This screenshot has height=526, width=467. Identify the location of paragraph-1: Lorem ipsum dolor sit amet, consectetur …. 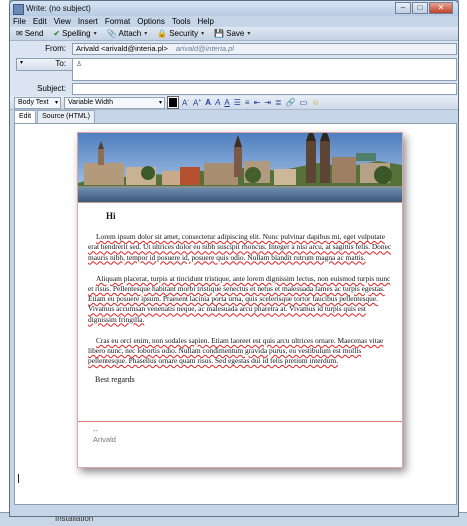
(240, 247).